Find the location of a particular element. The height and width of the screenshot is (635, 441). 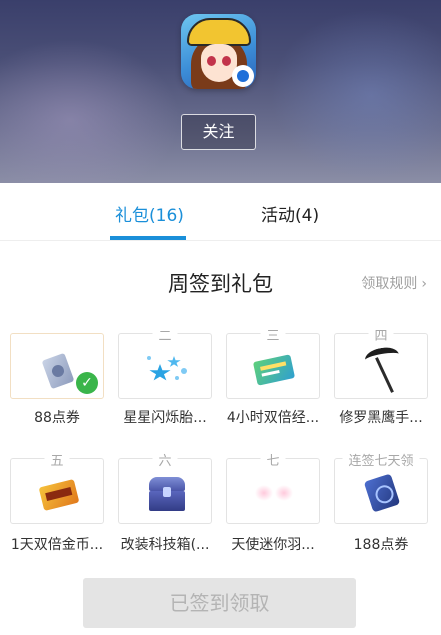

tab-bar: 礼包(16) 活动(4) is located at coordinates (220, 212).